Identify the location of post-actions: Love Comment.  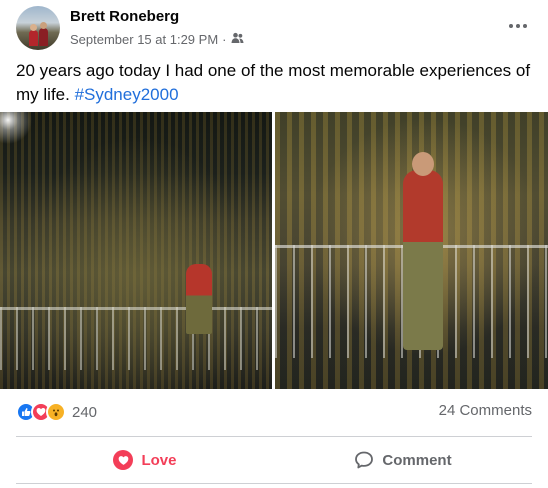
(274, 460).